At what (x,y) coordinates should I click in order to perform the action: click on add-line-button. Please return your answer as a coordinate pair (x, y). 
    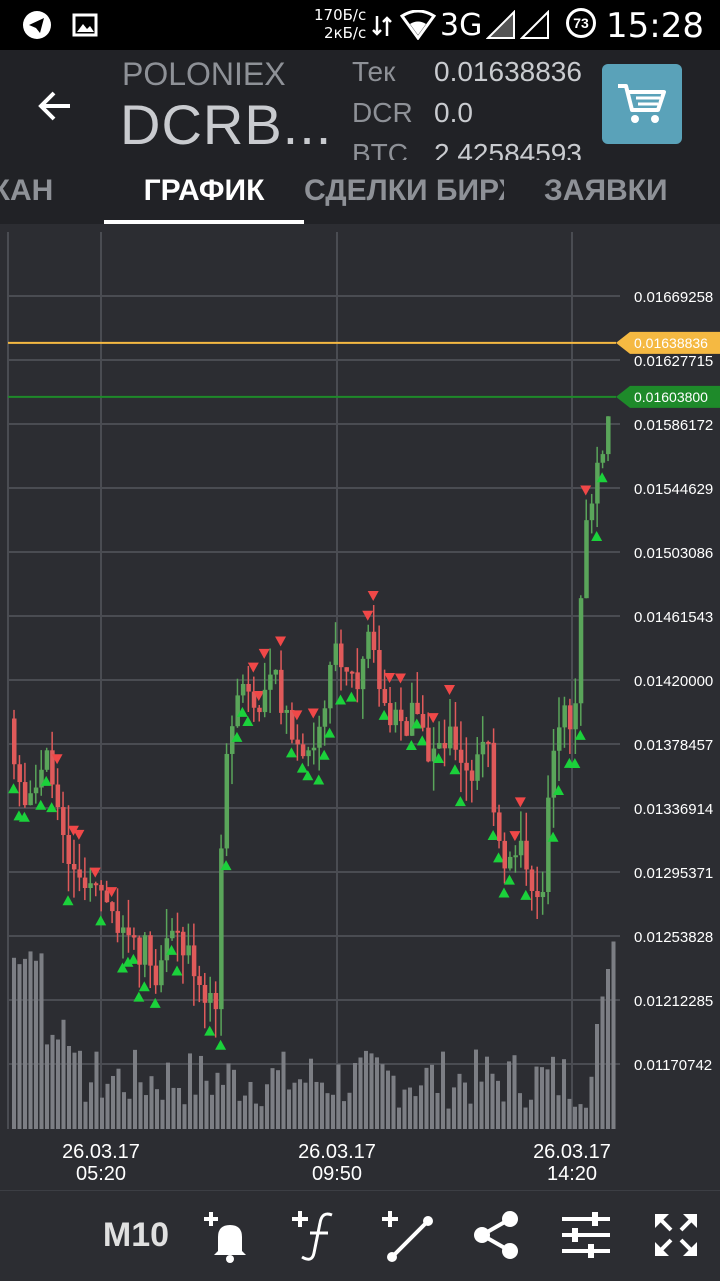
    Looking at the image, I should click on (406, 1235).